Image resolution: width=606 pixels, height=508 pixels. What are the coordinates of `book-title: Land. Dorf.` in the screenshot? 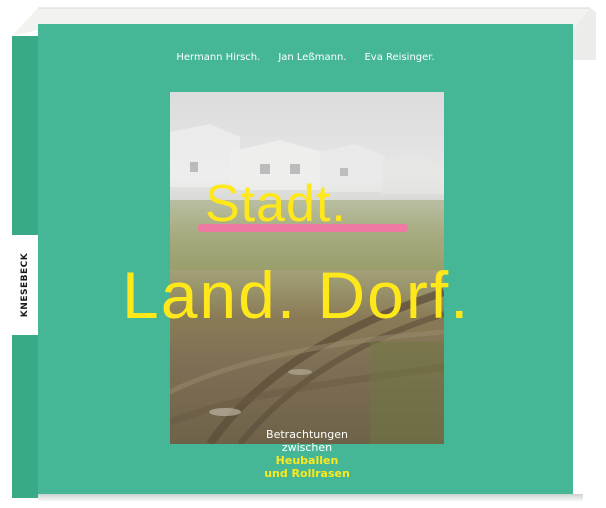 It's located at (296, 295).